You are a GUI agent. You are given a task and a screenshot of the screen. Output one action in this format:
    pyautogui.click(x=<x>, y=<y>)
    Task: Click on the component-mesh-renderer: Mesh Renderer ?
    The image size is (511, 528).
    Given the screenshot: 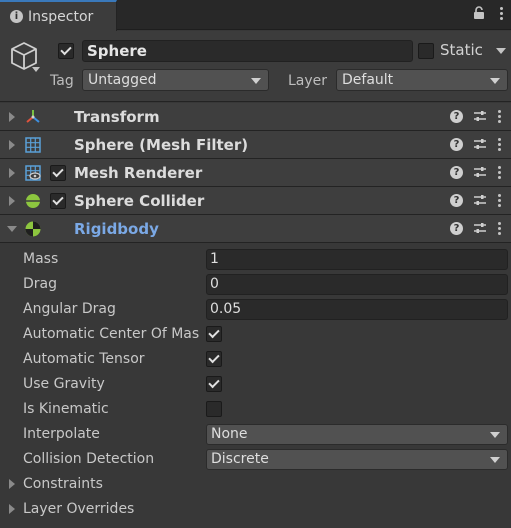 What is the action you would take?
    pyautogui.click(x=255, y=173)
    